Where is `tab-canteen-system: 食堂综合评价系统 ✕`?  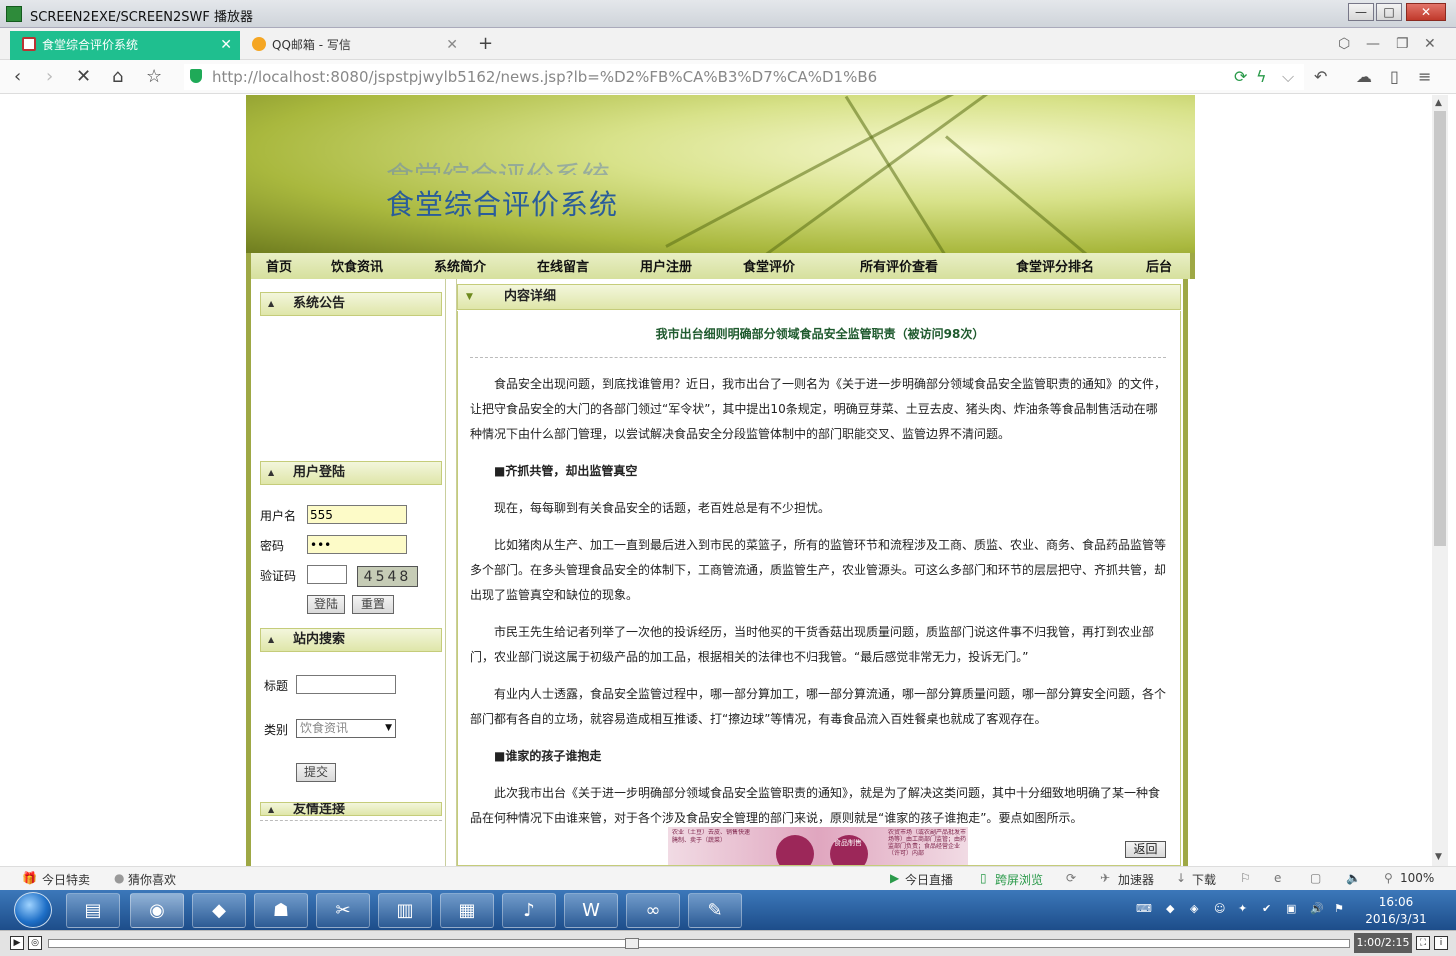 tab-canteen-system: 食堂综合评价系统 ✕ is located at coordinates (125, 45).